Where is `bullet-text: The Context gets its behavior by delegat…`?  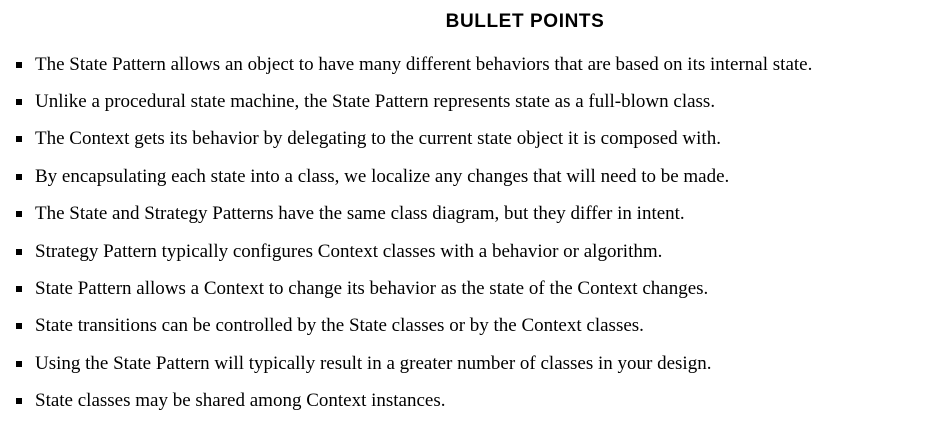
bullet-text: The Context gets its behavior by delegat… is located at coordinates (378, 139).